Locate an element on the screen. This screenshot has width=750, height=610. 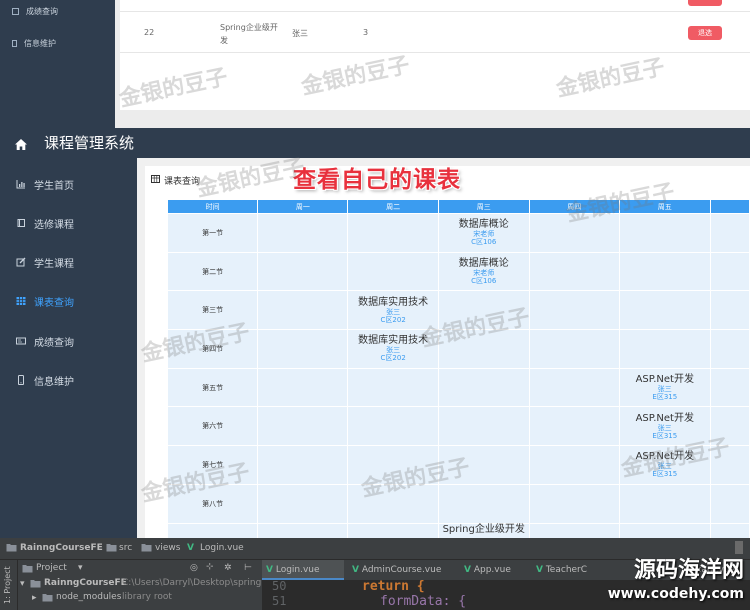
node-modules-node: node_modules is located at coordinates (88, 597).